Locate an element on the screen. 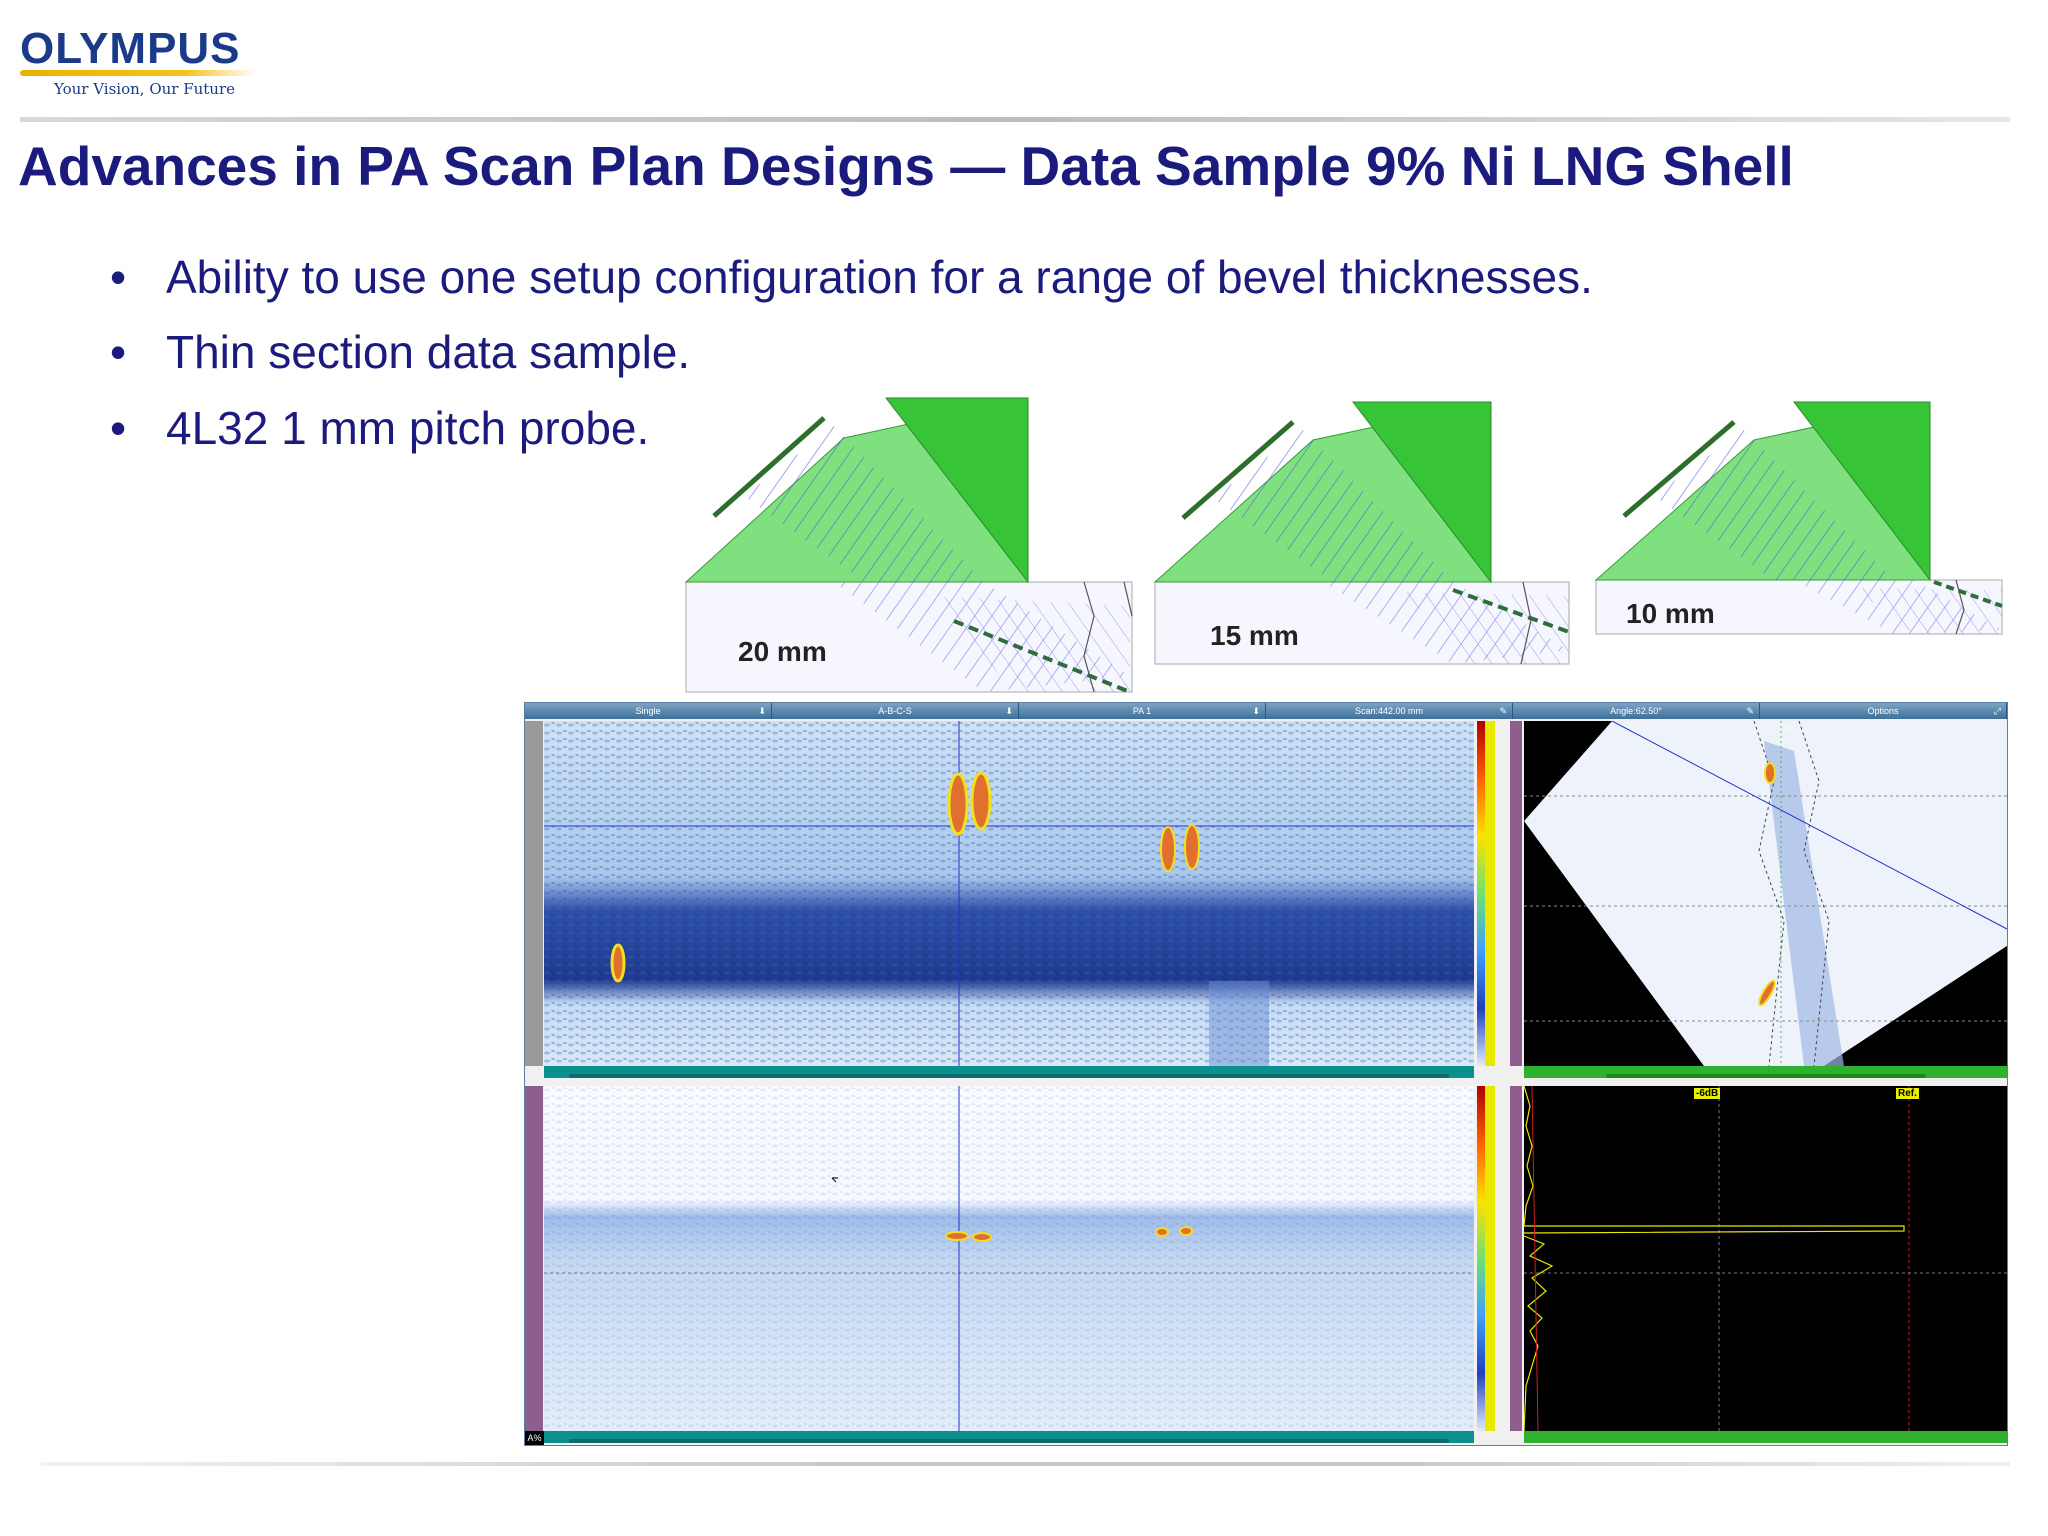 The width and height of the screenshot is (2048, 1536). diagram-label-10mm: 10 mm is located at coordinates (1670, 613).